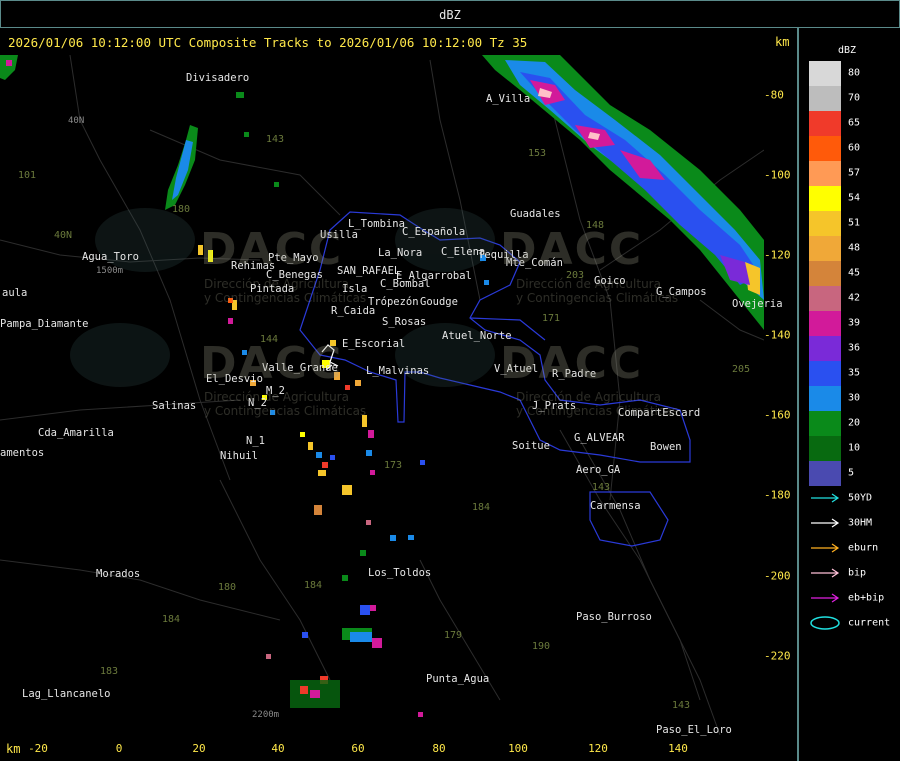 The height and width of the screenshot is (761, 900). Describe the element at coordinates (854, 323) in the screenshot. I see `scale-label: 39` at that location.